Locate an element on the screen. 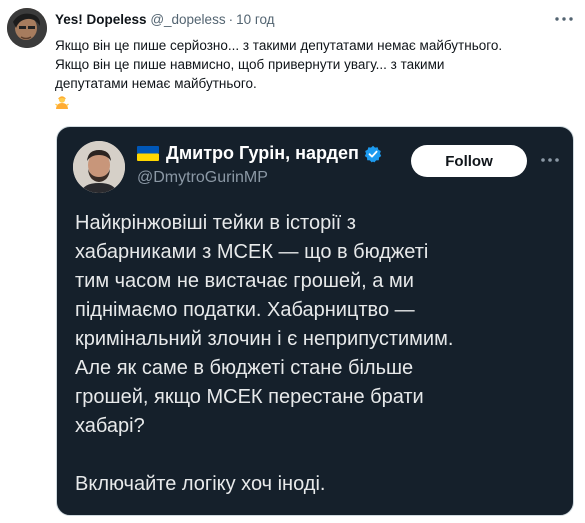  author-avatar is located at coordinates (27, 28).